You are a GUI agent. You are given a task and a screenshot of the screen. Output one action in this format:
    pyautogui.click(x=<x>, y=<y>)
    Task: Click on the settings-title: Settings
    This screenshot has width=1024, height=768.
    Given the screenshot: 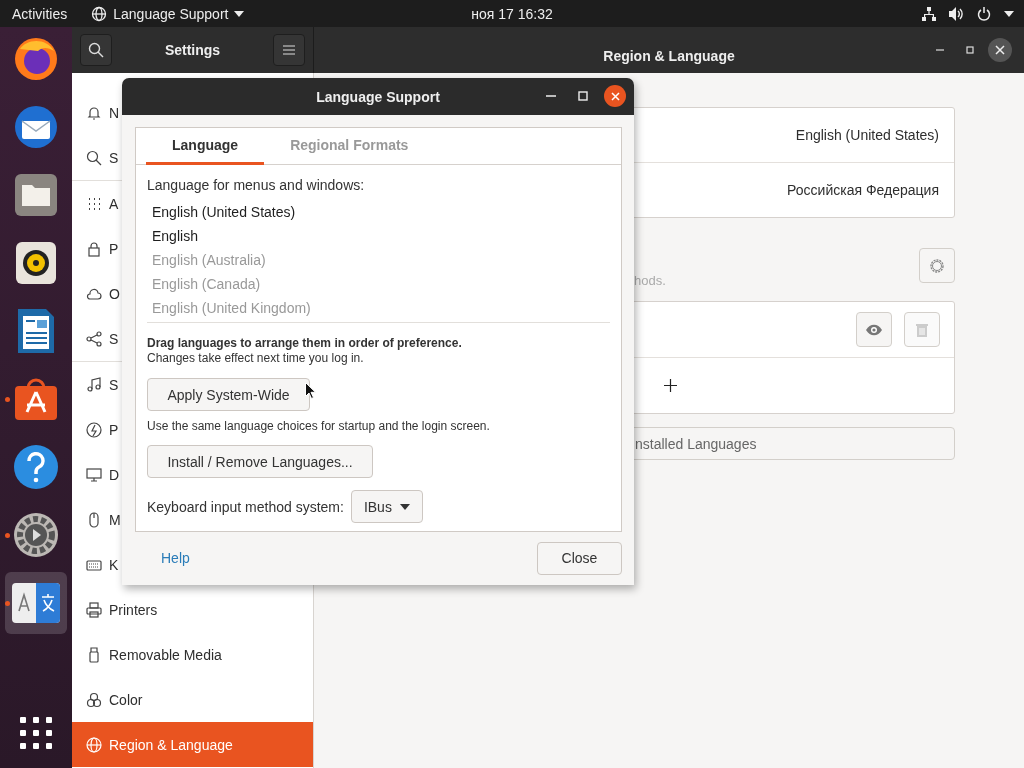 What is the action you would take?
    pyautogui.click(x=192, y=50)
    